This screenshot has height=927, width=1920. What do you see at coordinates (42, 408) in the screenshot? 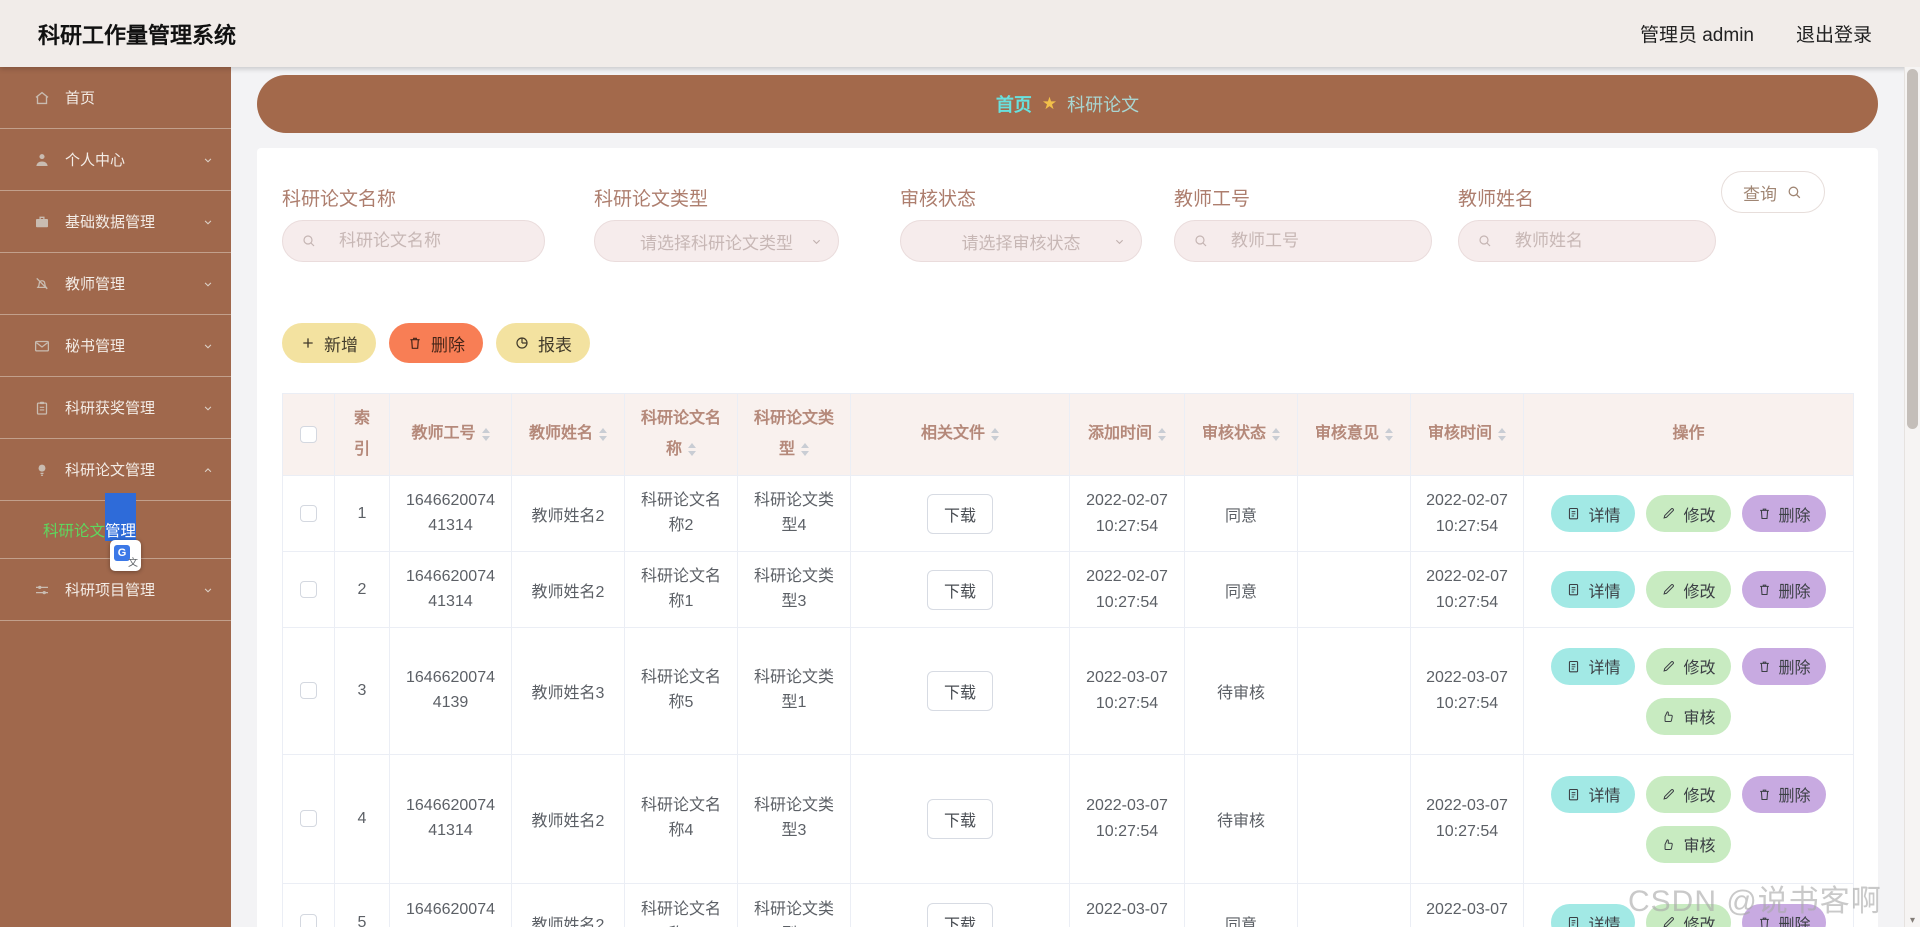
I see `clipboard-icon` at bounding box center [42, 408].